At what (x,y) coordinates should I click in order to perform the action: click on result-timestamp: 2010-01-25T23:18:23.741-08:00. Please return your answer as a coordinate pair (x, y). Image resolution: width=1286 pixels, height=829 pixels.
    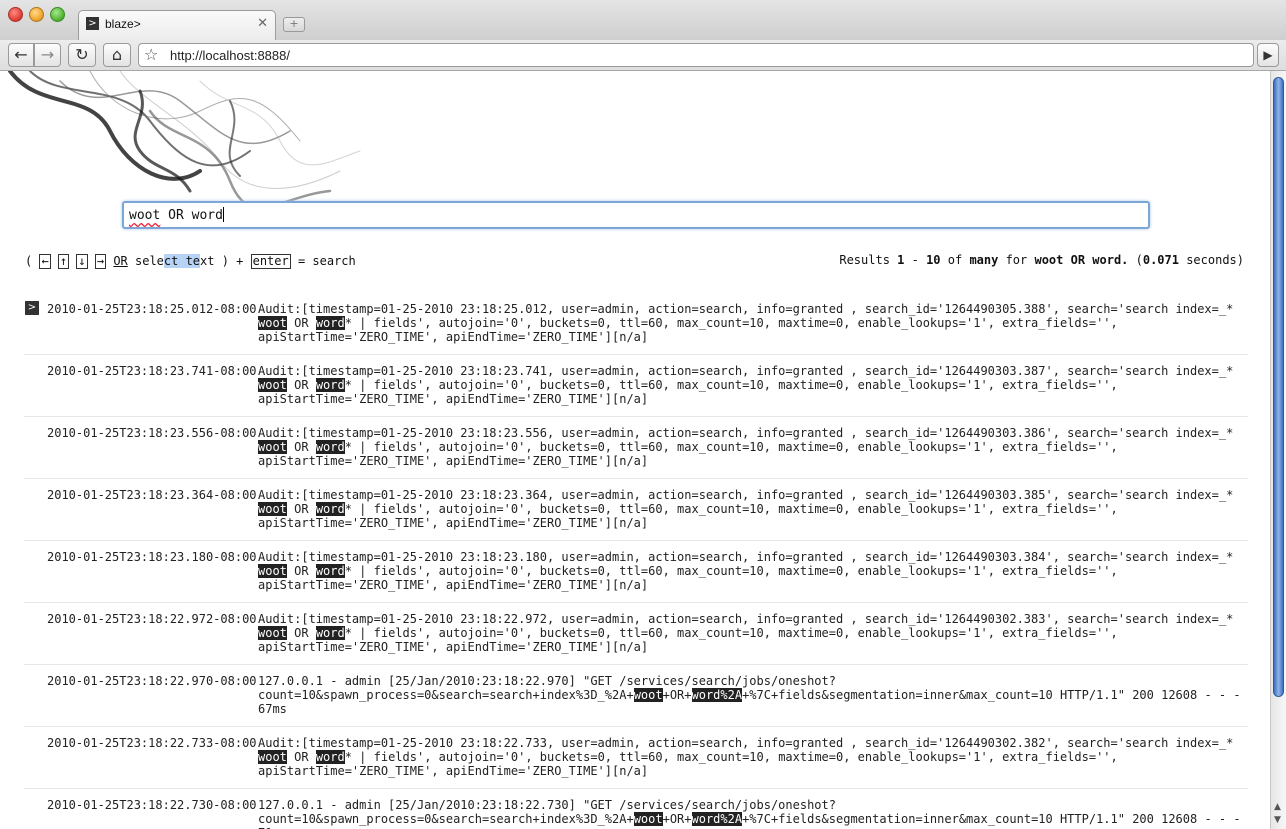
    Looking at the image, I should click on (152, 371).